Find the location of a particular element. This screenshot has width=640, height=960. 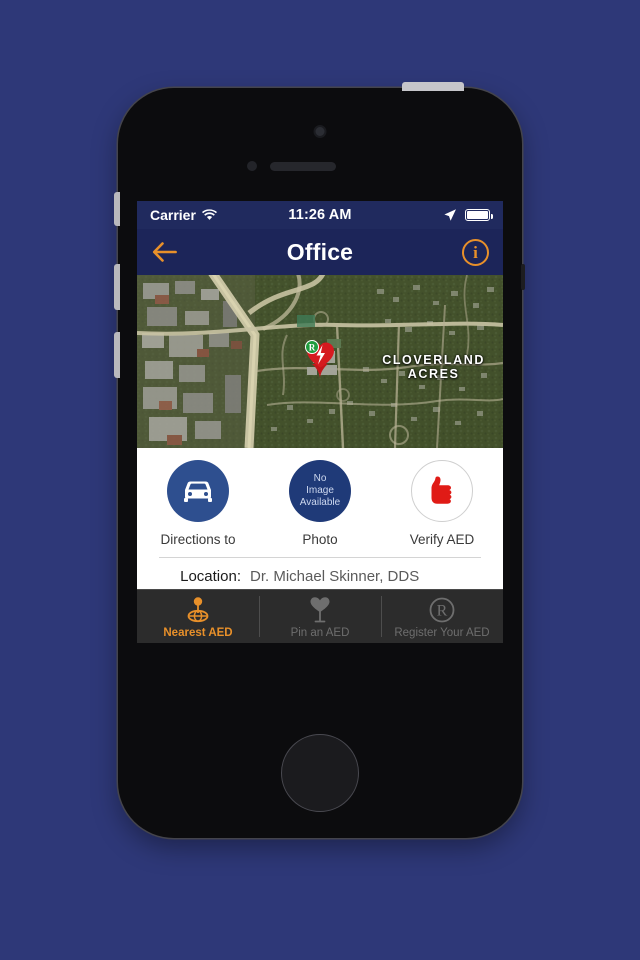

map-view: CLOVERLAND ACRES R is located at coordinates (320, 361).